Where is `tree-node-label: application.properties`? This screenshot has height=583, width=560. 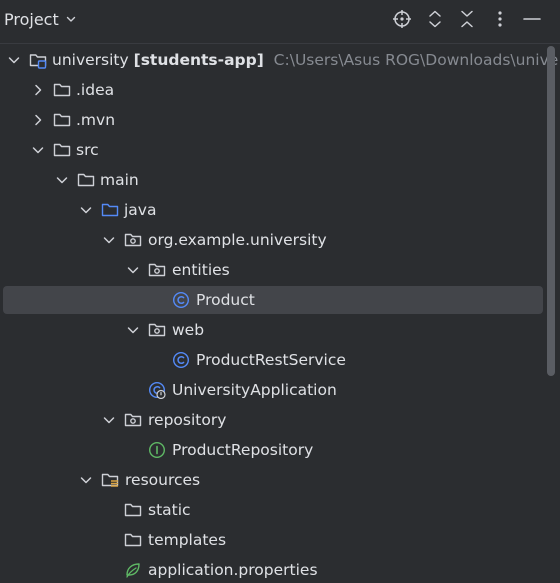
tree-node-label: application.properties is located at coordinates (233, 570).